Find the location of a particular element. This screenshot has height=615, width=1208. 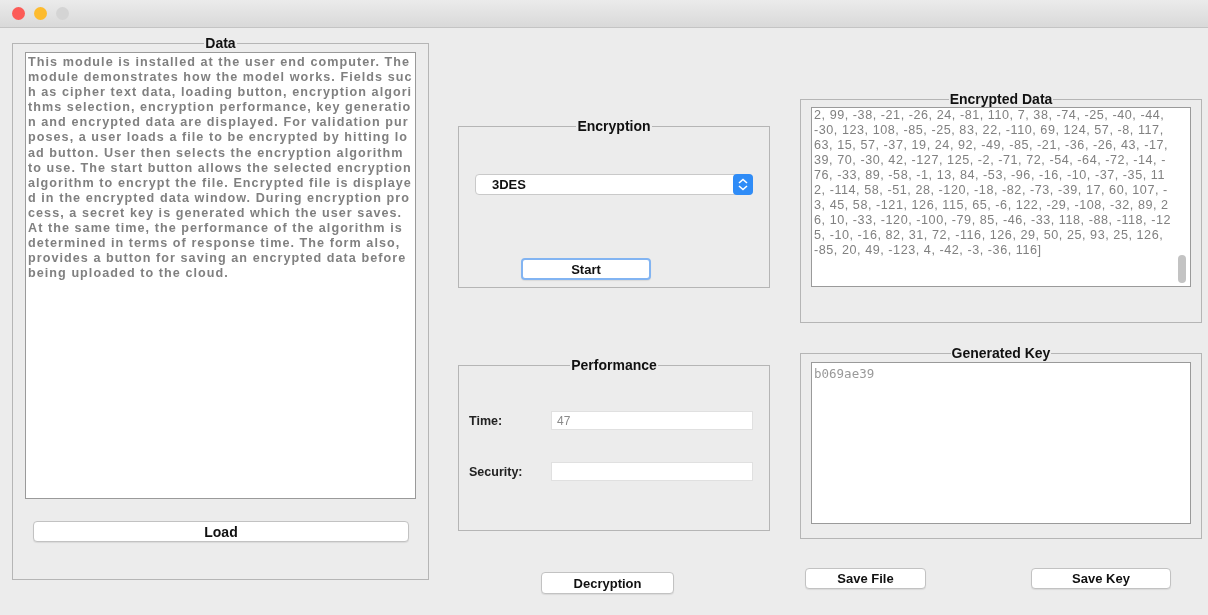

save-file-button: Save File is located at coordinates (865, 578).